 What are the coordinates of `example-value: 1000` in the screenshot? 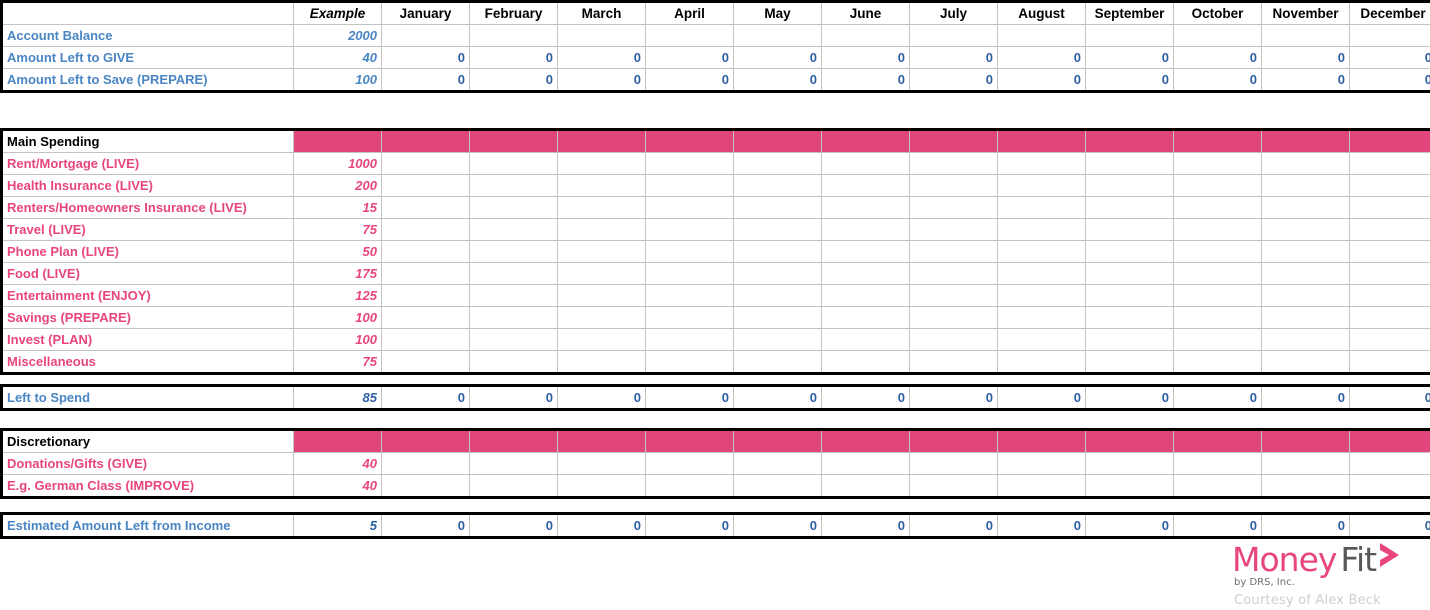 It's located at (337, 163).